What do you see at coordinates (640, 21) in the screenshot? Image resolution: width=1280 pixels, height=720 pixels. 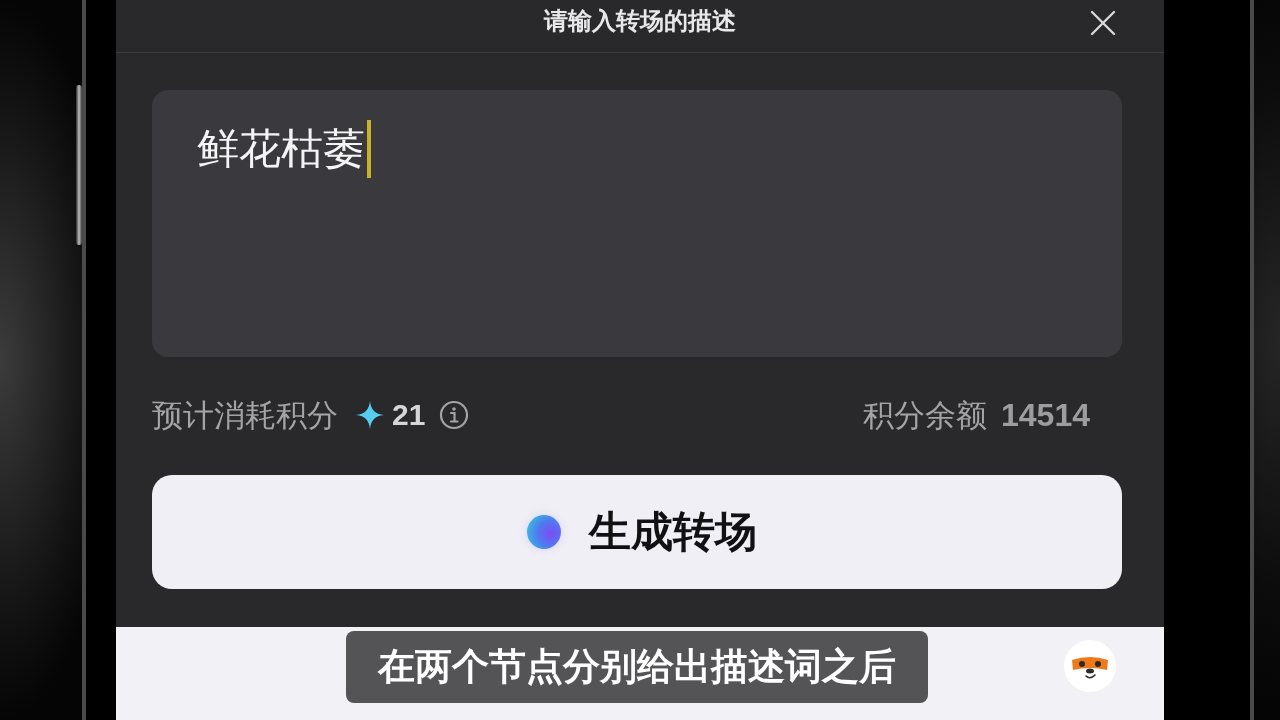 I see `dialog-title: 请输入转场的描述` at bounding box center [640, 21].